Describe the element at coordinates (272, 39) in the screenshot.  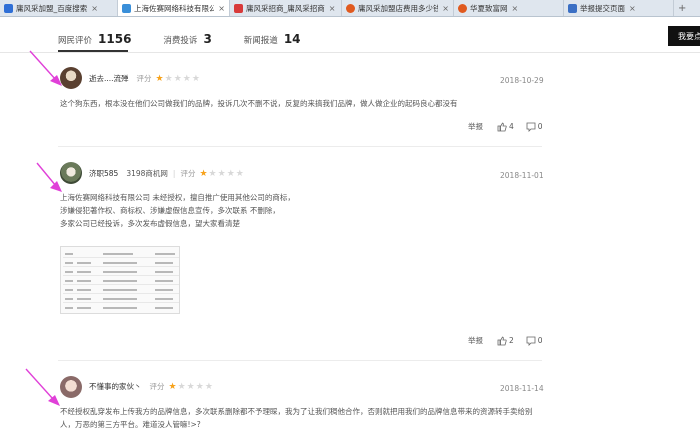
I see `tab-news-reports: 新闻报道 14` at that location.